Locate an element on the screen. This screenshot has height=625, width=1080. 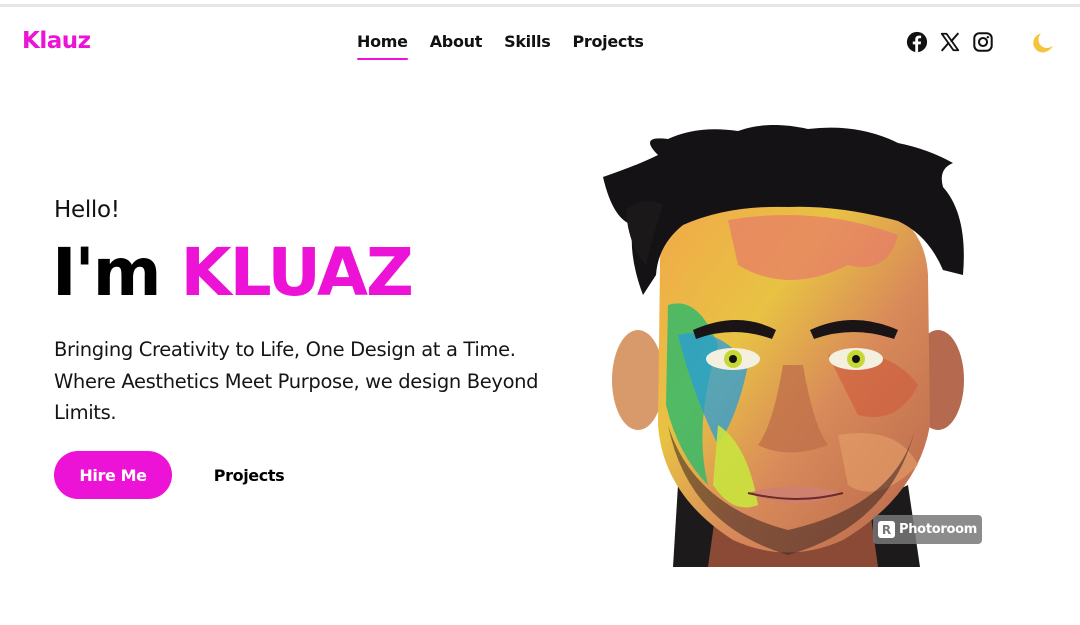
nav-projects: Projects is located at coordinates (608, 41).